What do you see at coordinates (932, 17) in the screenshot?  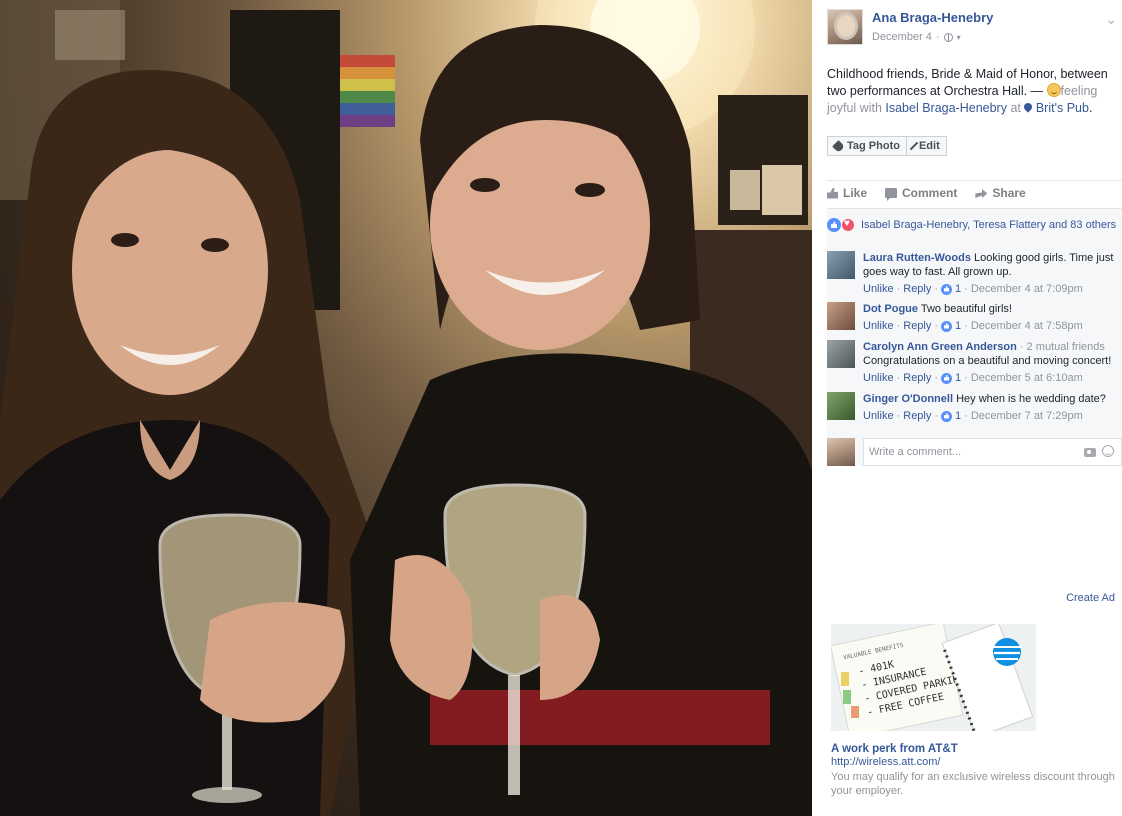 I see `author-name: Ana Braga-Henebry` at bounding box center [932, 17].